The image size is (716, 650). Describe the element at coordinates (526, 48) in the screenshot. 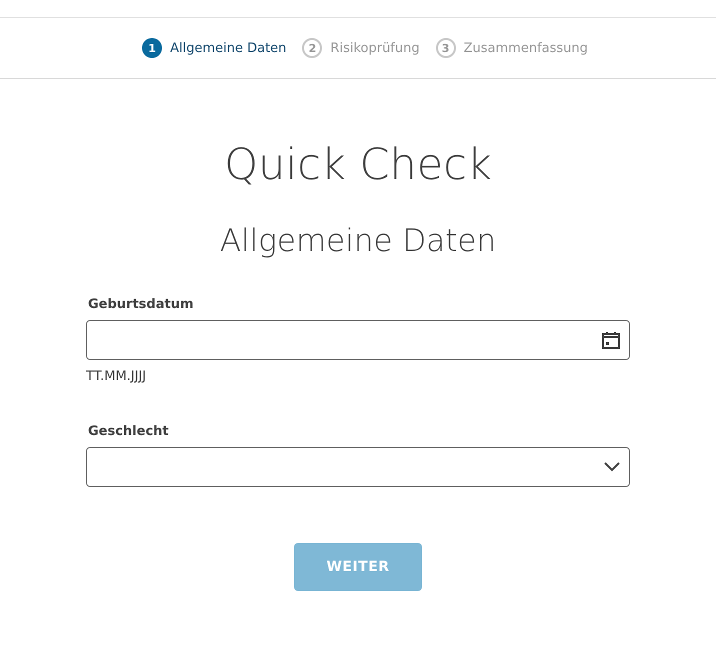

I see `step-label: Zusammenfassung` at that location.